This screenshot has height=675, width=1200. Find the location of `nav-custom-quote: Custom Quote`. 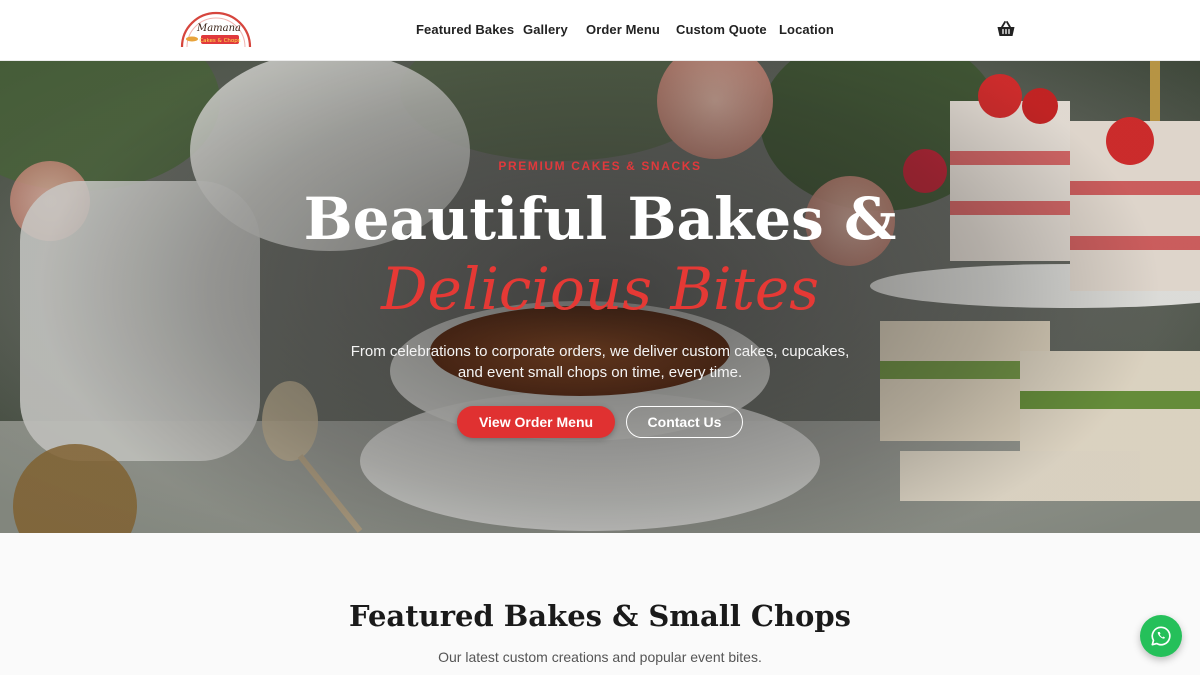

nav-custom-quote: Custom Quote is located at coordinates (721, 29).